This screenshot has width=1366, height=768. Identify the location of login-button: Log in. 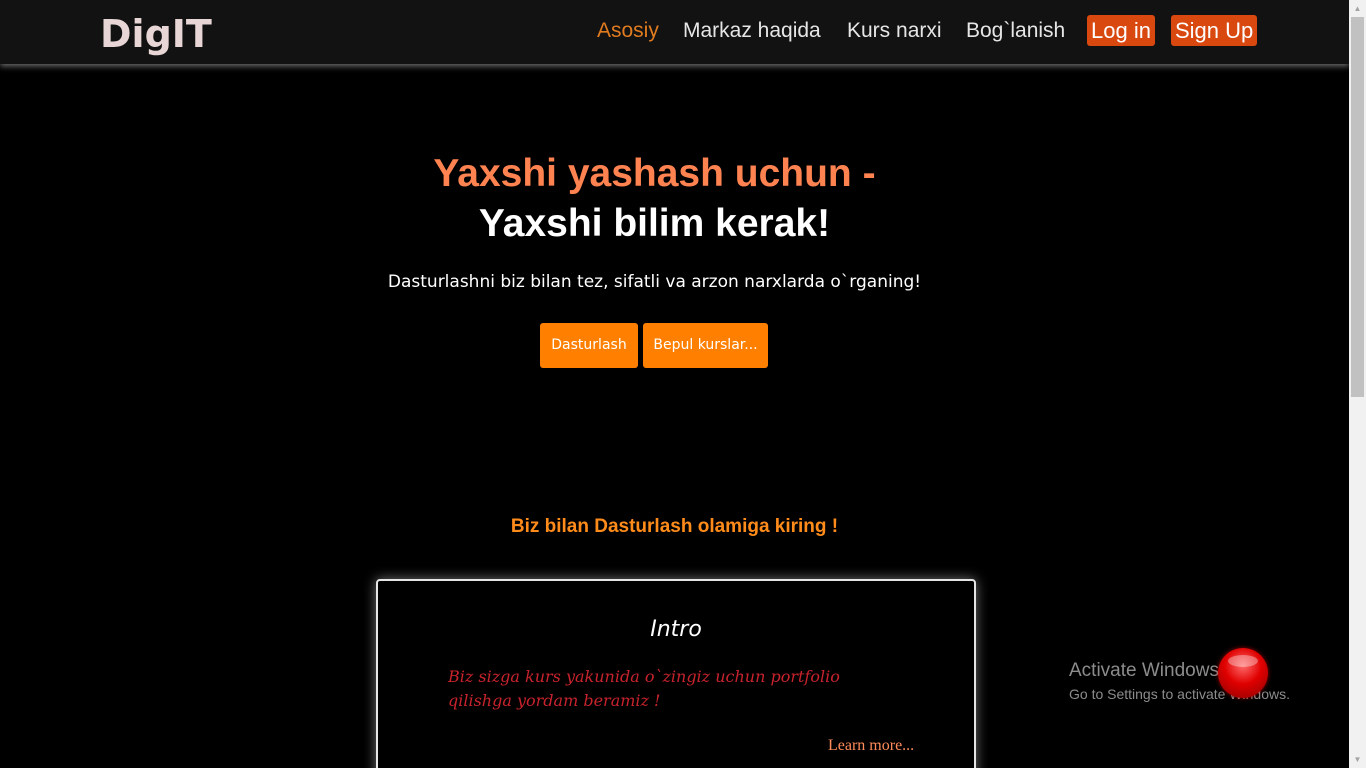
(1121, 30).